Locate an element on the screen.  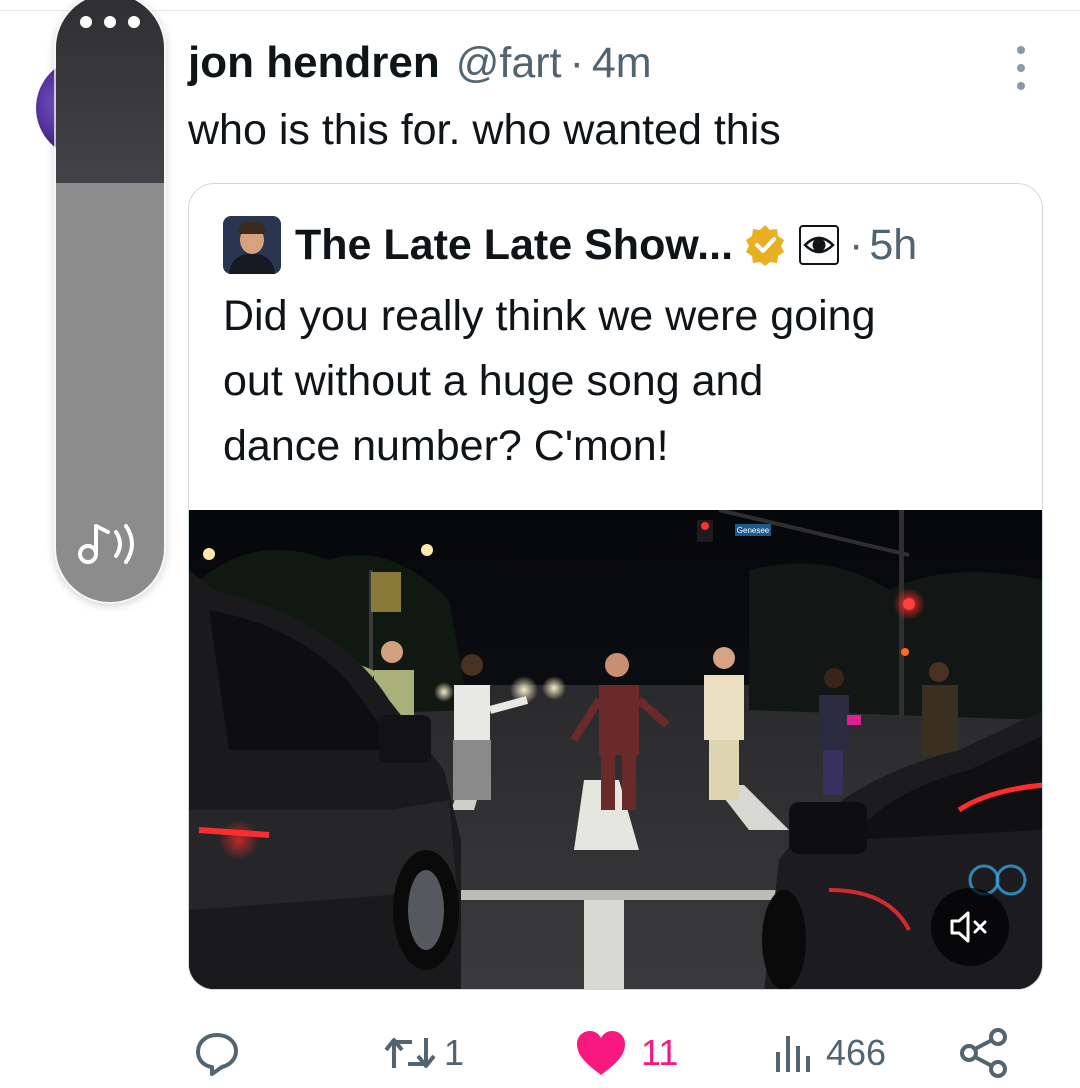
share-button is located at coordinates (984, 1053).